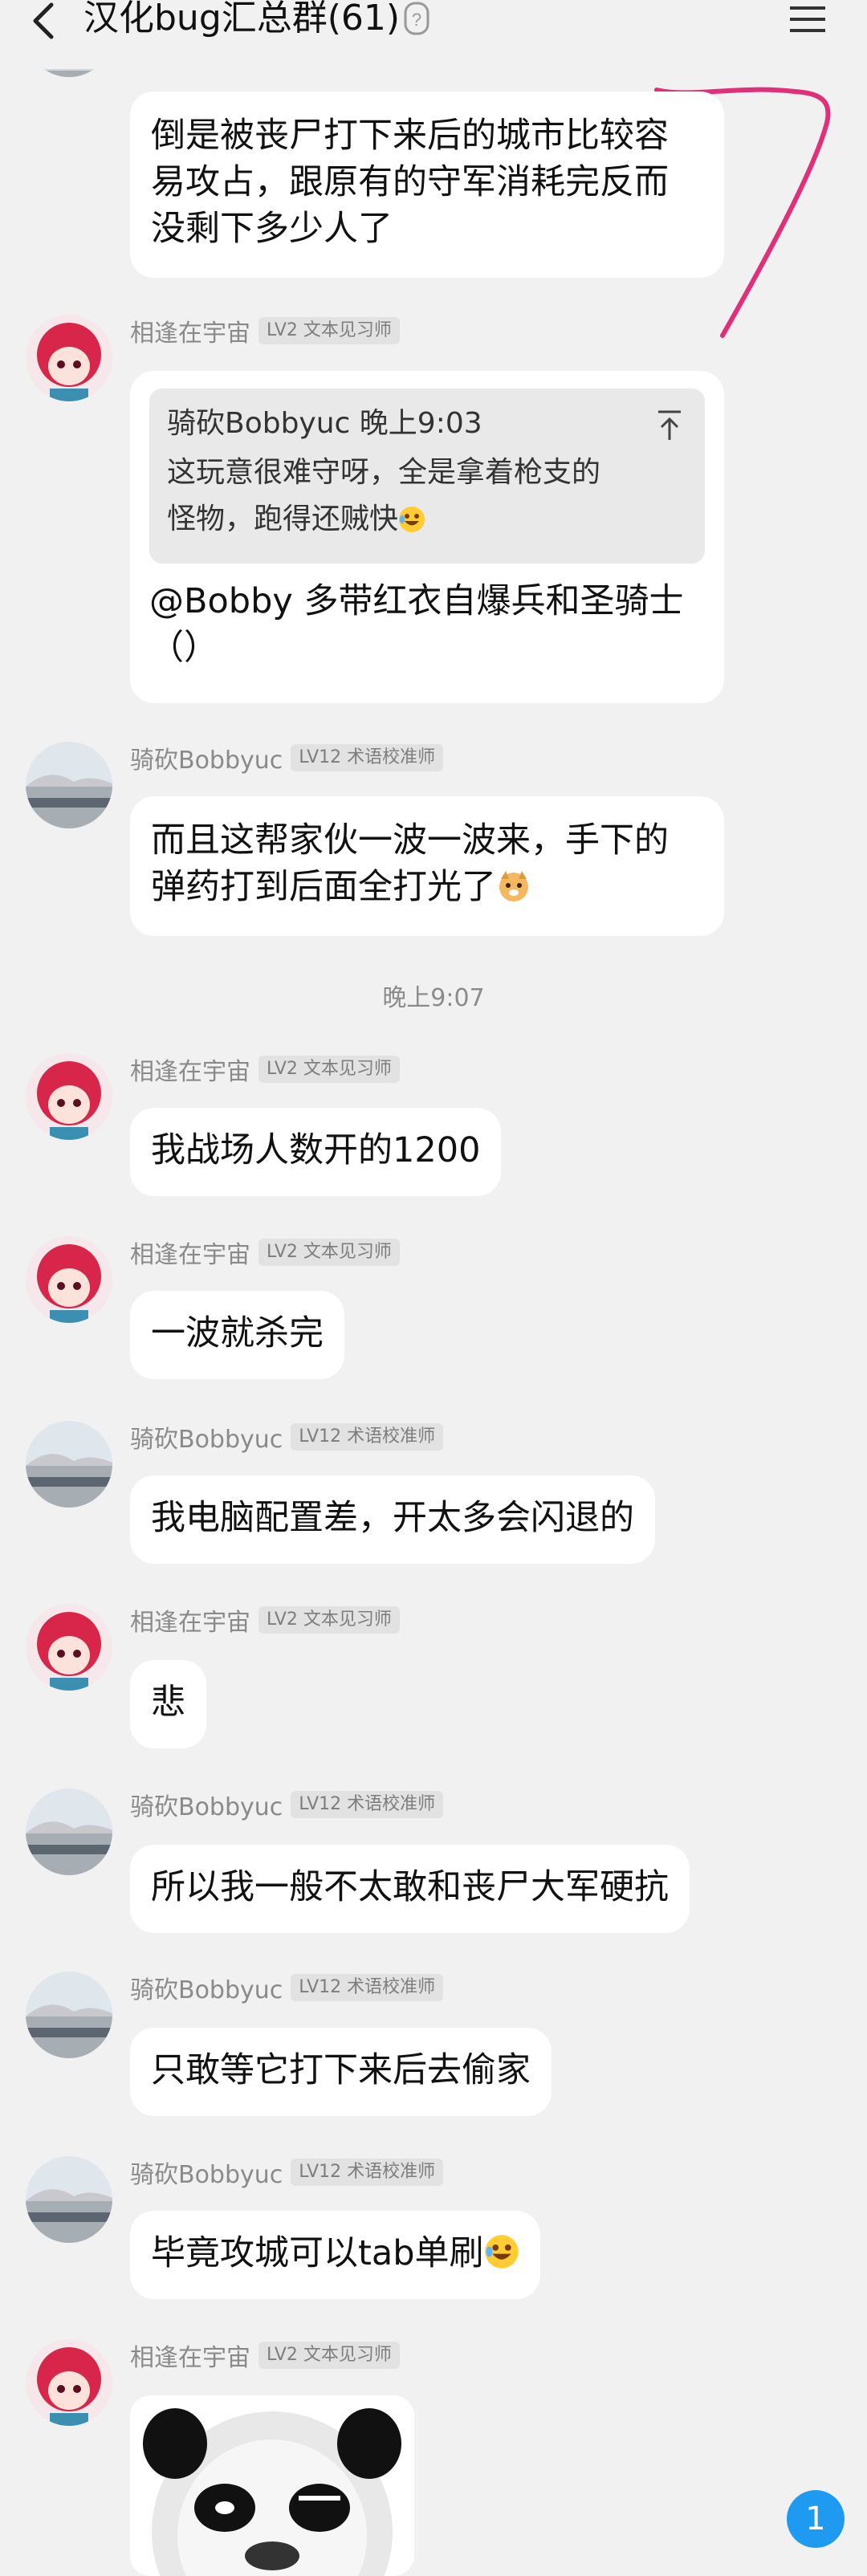 The image size is (867, 2576). Describe the element at coordinates (44, 24) in the screenshot. I see `back-icon` at that location.